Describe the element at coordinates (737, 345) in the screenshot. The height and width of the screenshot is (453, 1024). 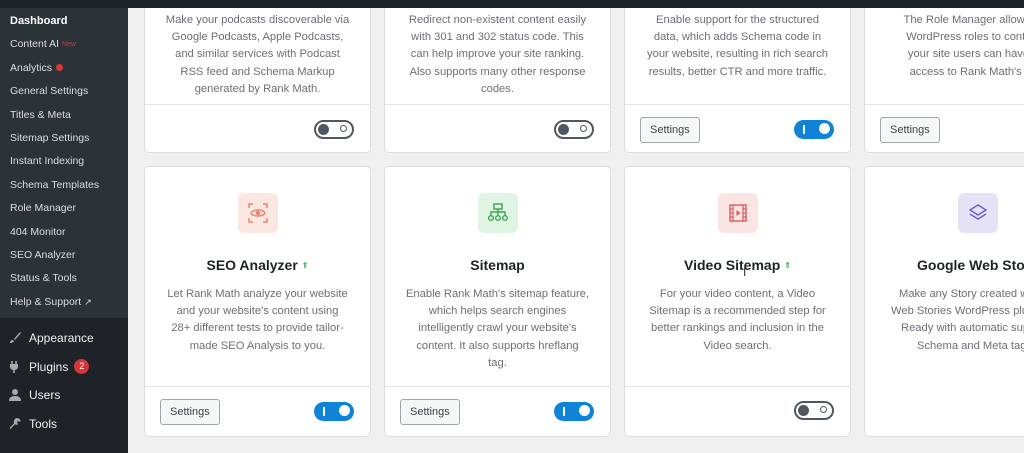
I see `desc-line: Video search.` at that location.